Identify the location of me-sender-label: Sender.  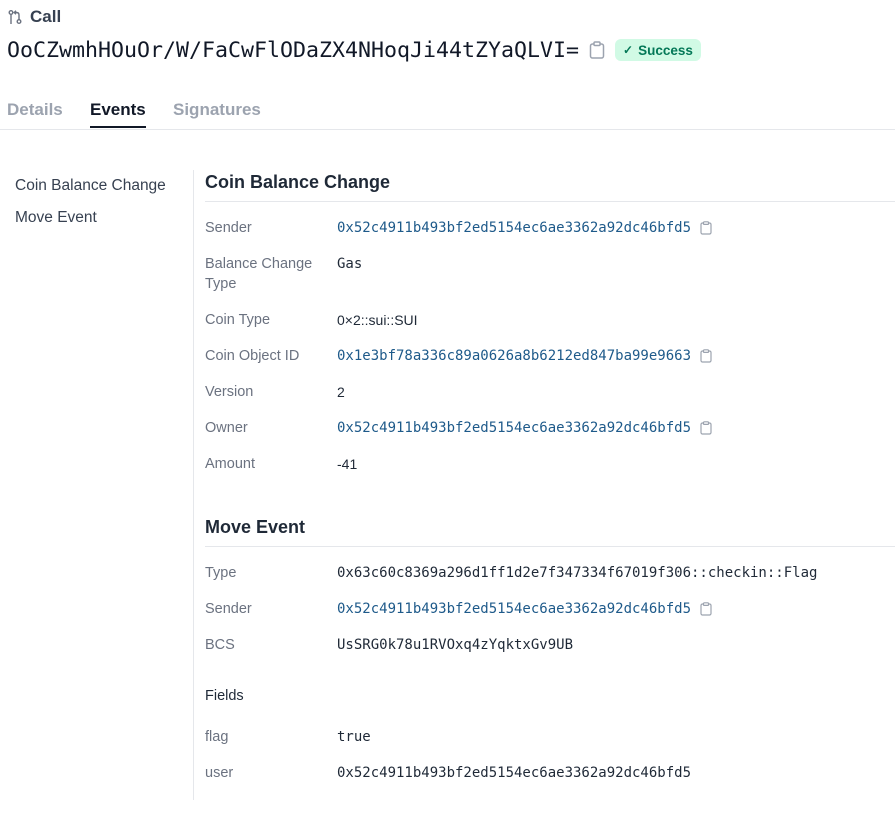
(228, 609).